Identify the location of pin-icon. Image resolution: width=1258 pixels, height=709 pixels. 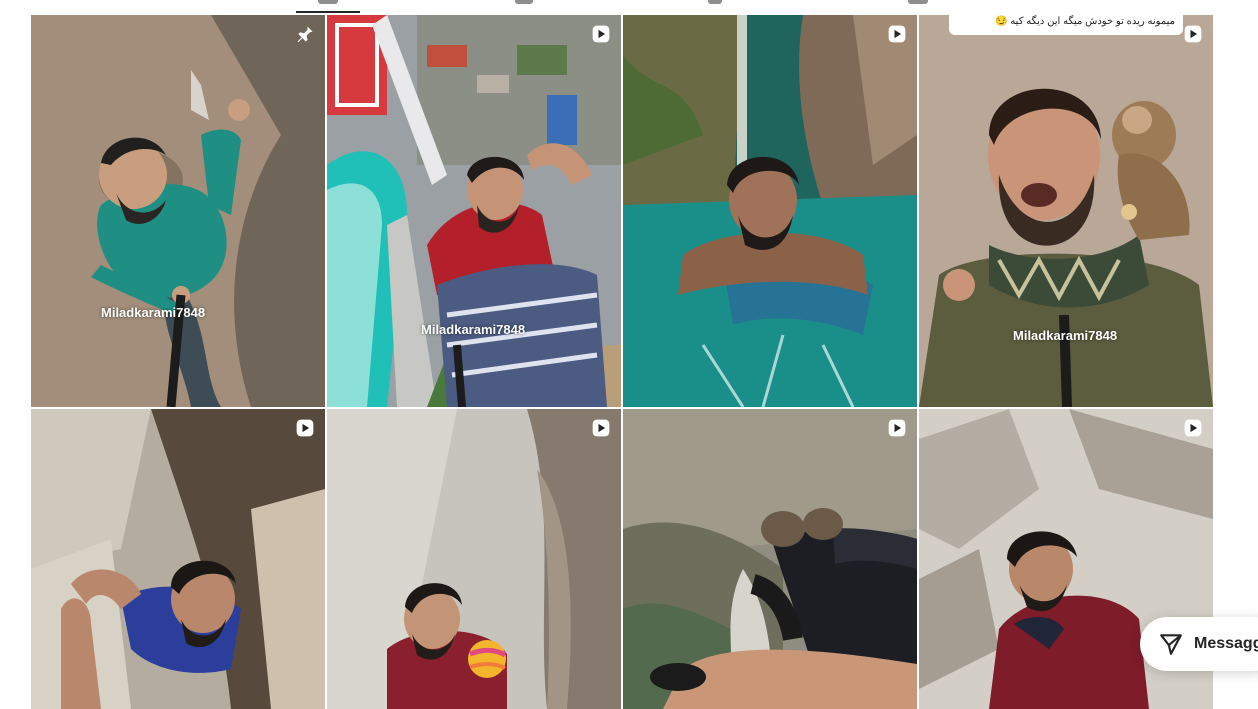
(305, 34).